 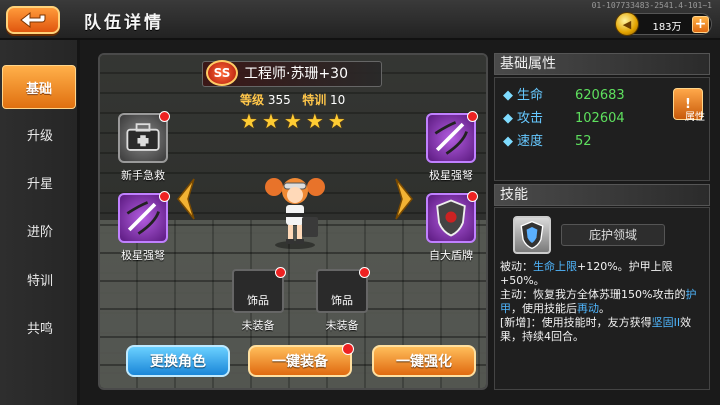 I want to click on equip-label-left-top: 新手急救, so click(x=143, y=175).